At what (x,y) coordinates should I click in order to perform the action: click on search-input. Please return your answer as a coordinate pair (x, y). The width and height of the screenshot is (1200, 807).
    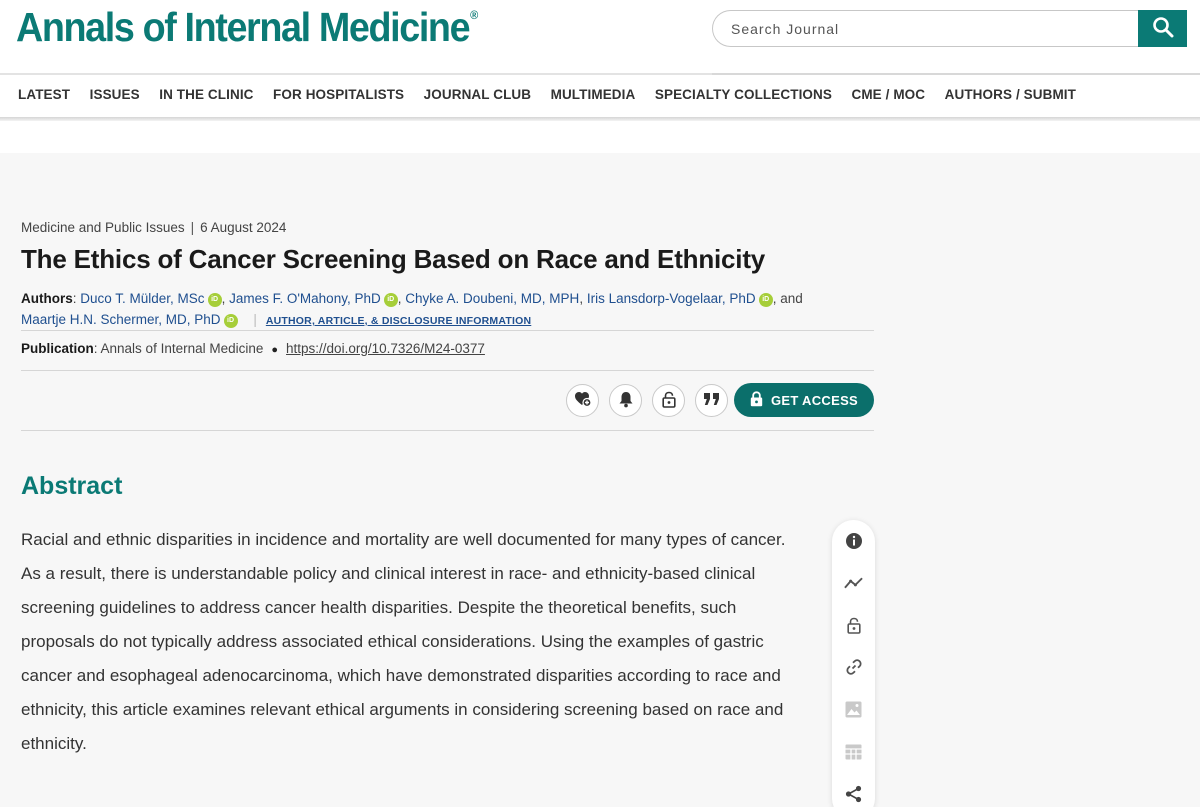
    Looking at the image, I should click on (926, 28).